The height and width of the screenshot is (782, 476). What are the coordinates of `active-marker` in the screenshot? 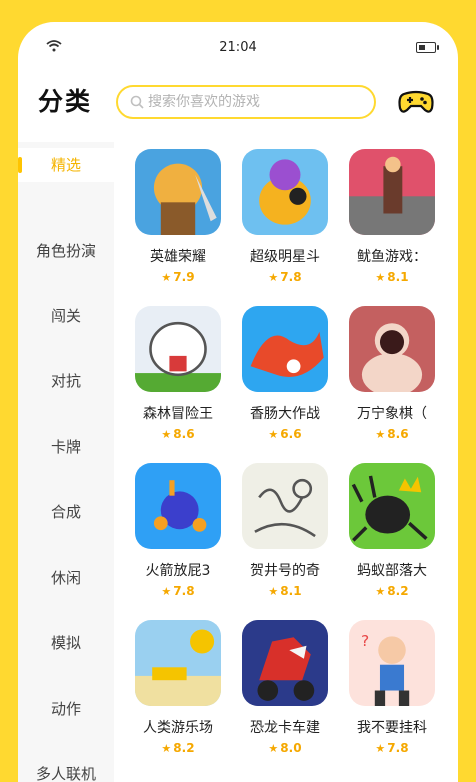 It's located at (20, 165).